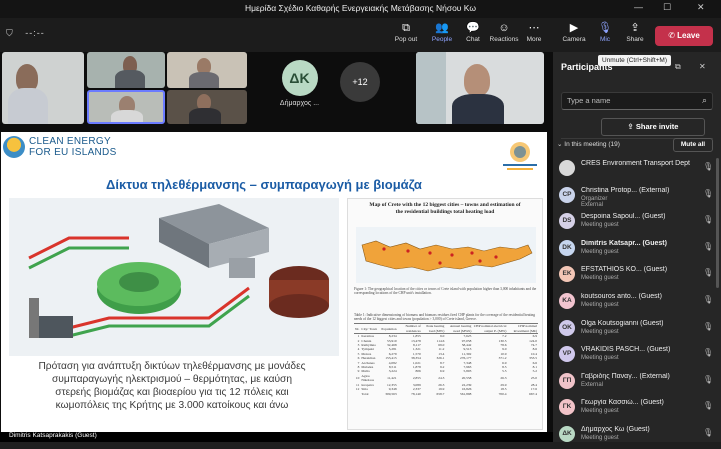 This screenshot has width=721, height=449. I want to click on pin-icon: ⧉, so click(678, 67).